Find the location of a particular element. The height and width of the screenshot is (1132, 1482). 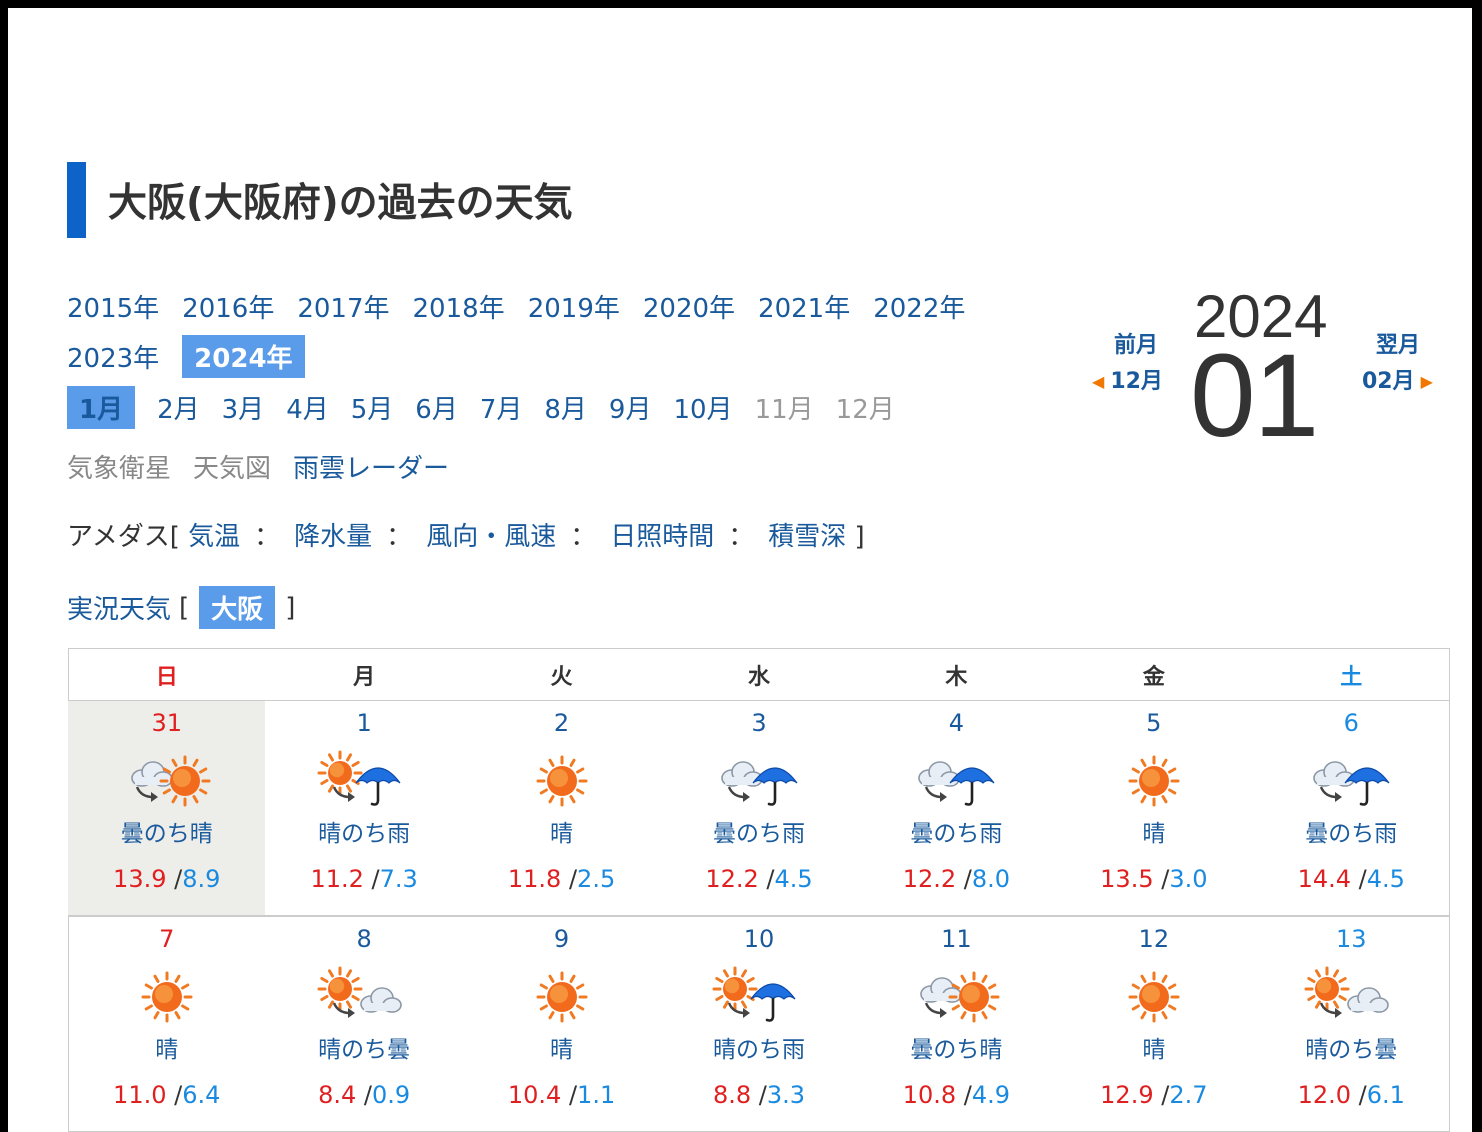

amedas-link: 積雪深 is located at coordinates (807, 537).